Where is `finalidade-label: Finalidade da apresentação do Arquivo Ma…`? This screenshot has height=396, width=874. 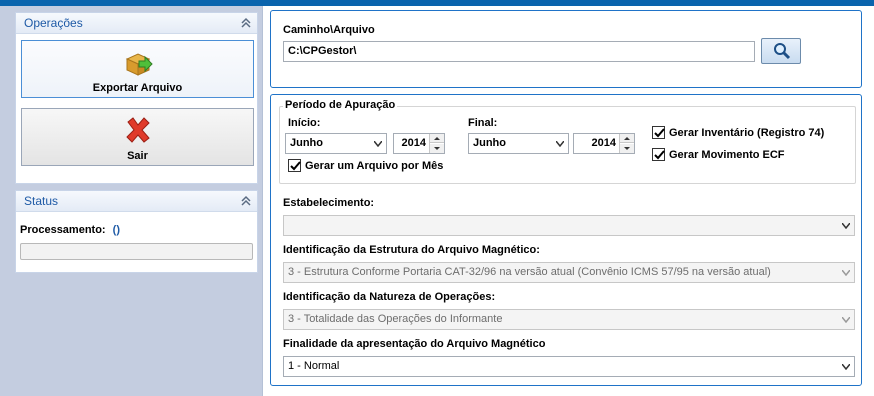
finalidade-label: Finalidade da apresentação do Arquivo Ma… is located at coordinates (414, 344).